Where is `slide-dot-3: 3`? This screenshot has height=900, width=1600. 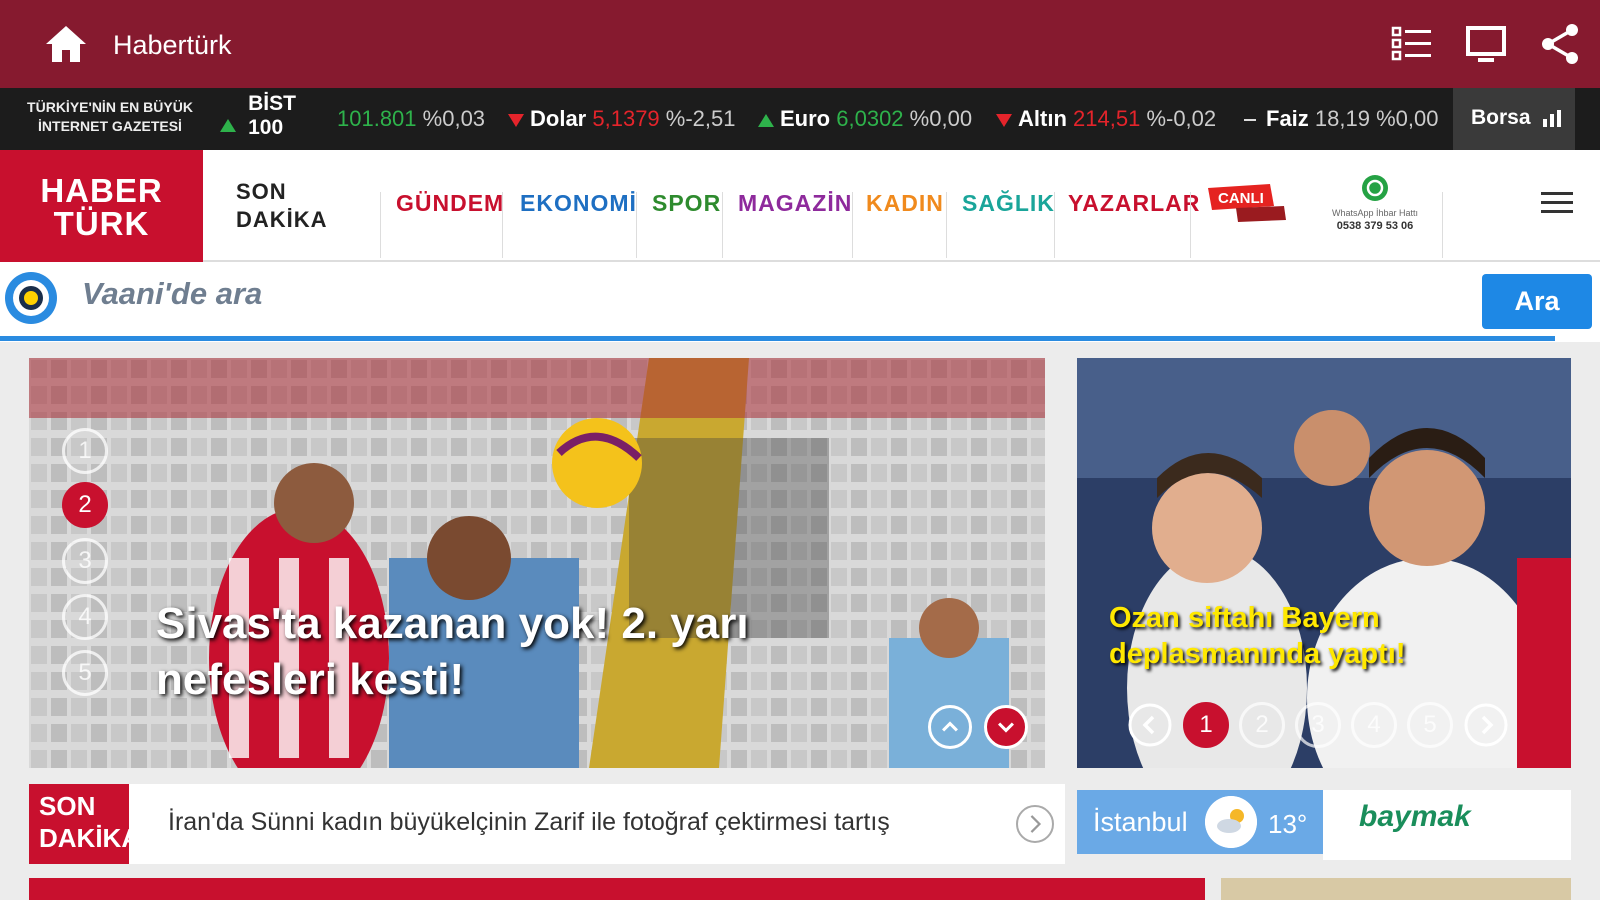 slide-dot-3: 3 is located at coordinates (85, 561).